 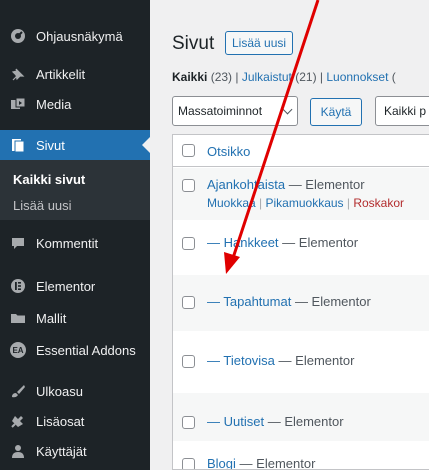 I want to click on sidebar-item-essential-addons: EA Essential Addons, so click(x=75, y=350).